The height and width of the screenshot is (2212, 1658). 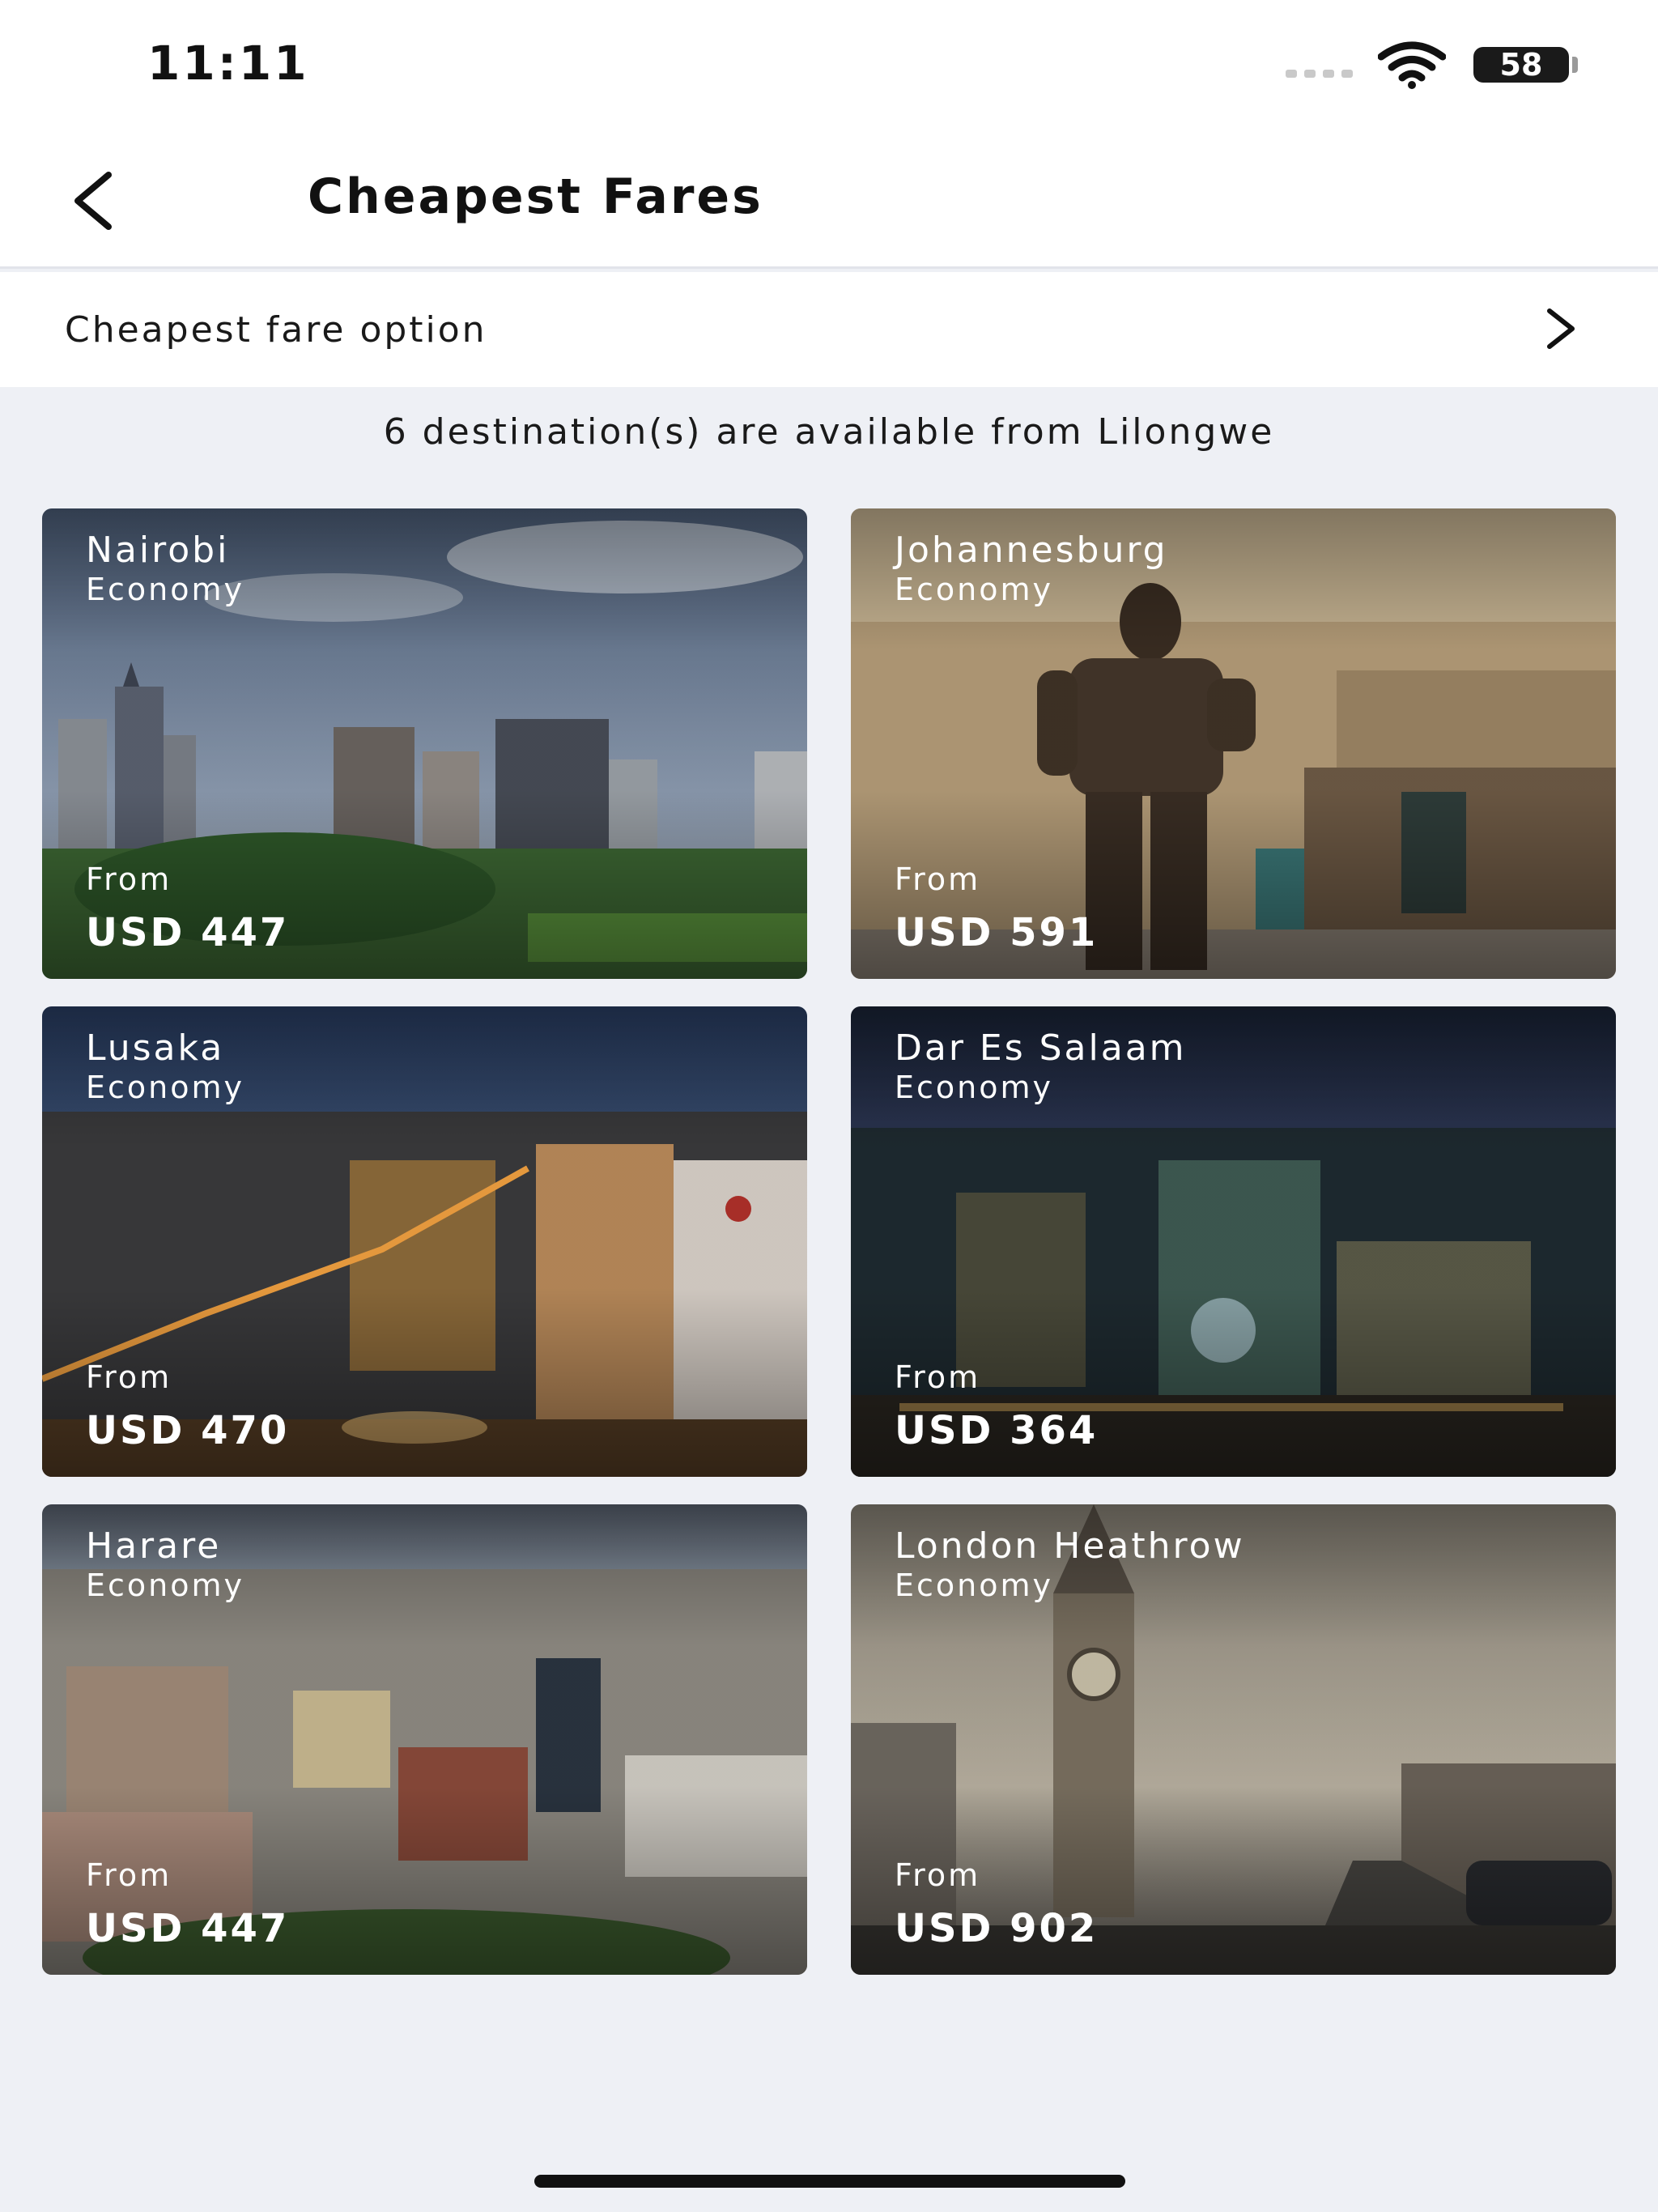 I want to click on status-time: 11:11, so click(x=228, y=64).